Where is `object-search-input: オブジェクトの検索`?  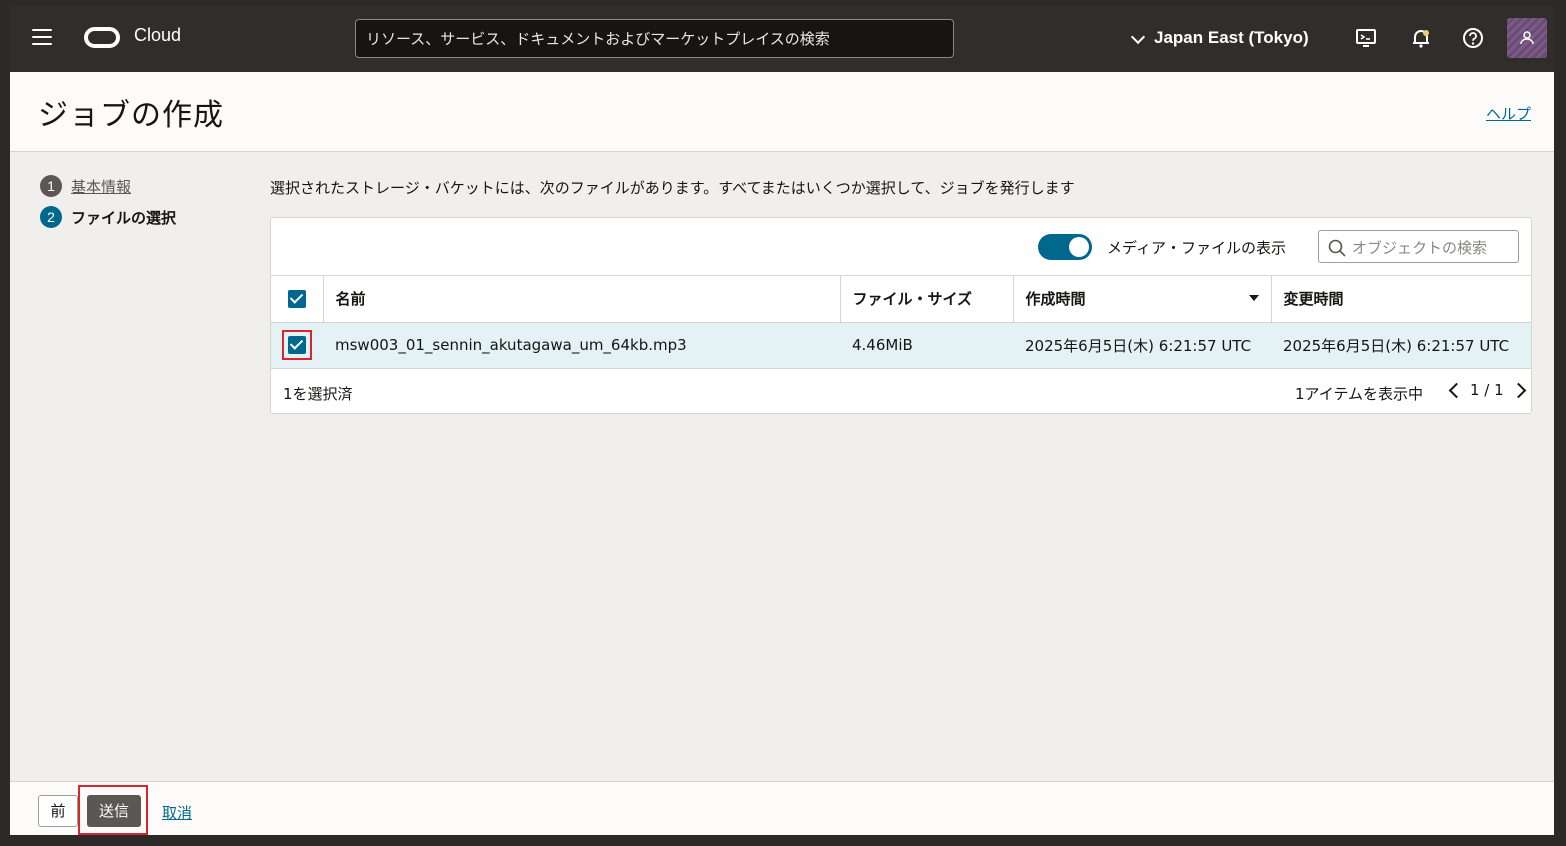
object-search-input: オブジェクトの検索 is located at coordinates (1418, 246).